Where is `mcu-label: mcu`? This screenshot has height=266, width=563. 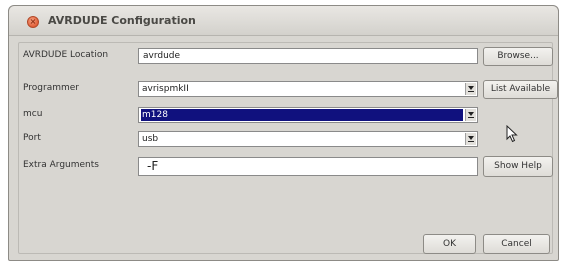
mcu-label: mcu is located at coordinates (33, 114).